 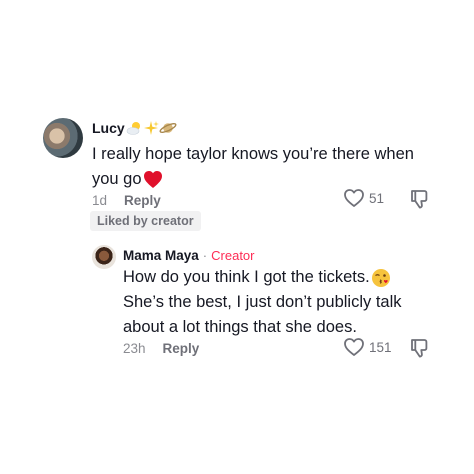 What do you see at coordinates (380, 277) in the screenshot?
I see `winking-kiss-icon` at bounding box center [380, 277].